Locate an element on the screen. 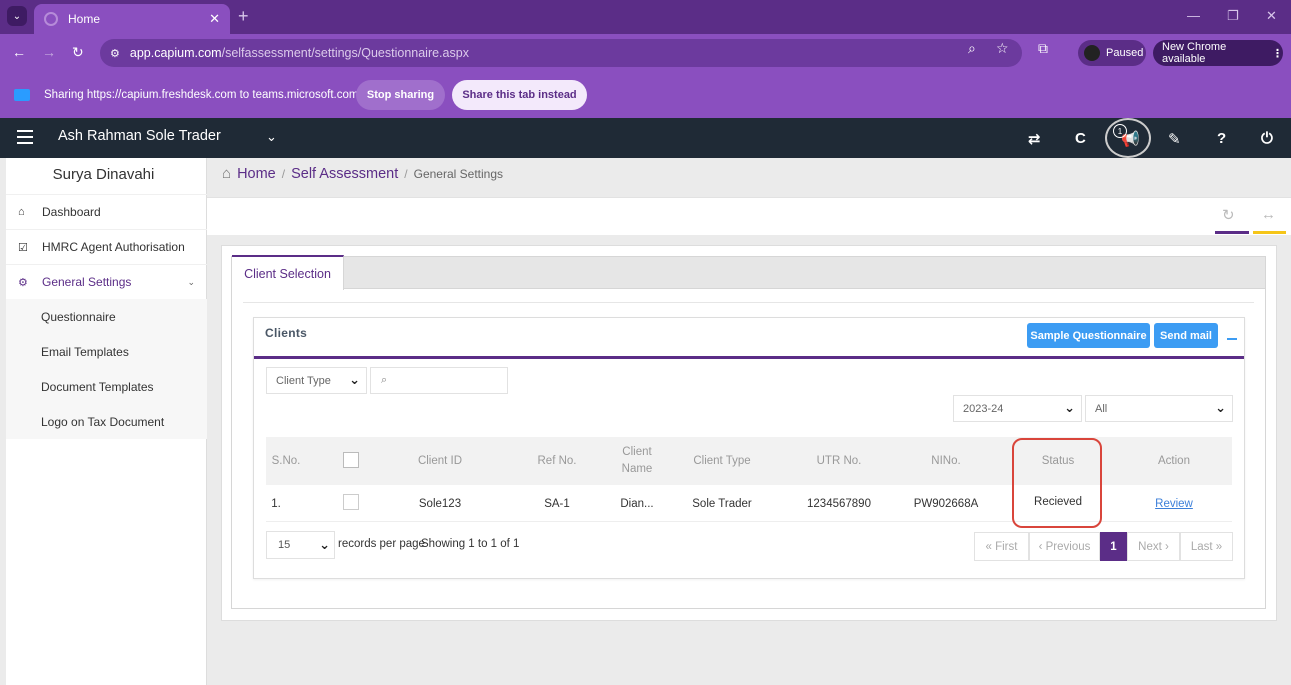 This screenshot has width=1291, height=685. submenu-item-logo-on-tax-document: Logo on Tax Document is located at coordinates (106, 421).